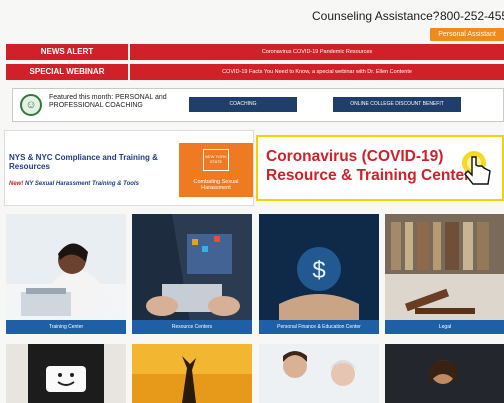 This screenshot has height=403, width=504. What do you see at coordinates (319, 327) in the screenshot?
I see `personal-finance-caption: Personal Finance & Education Center` at bounding box center [319, 327].